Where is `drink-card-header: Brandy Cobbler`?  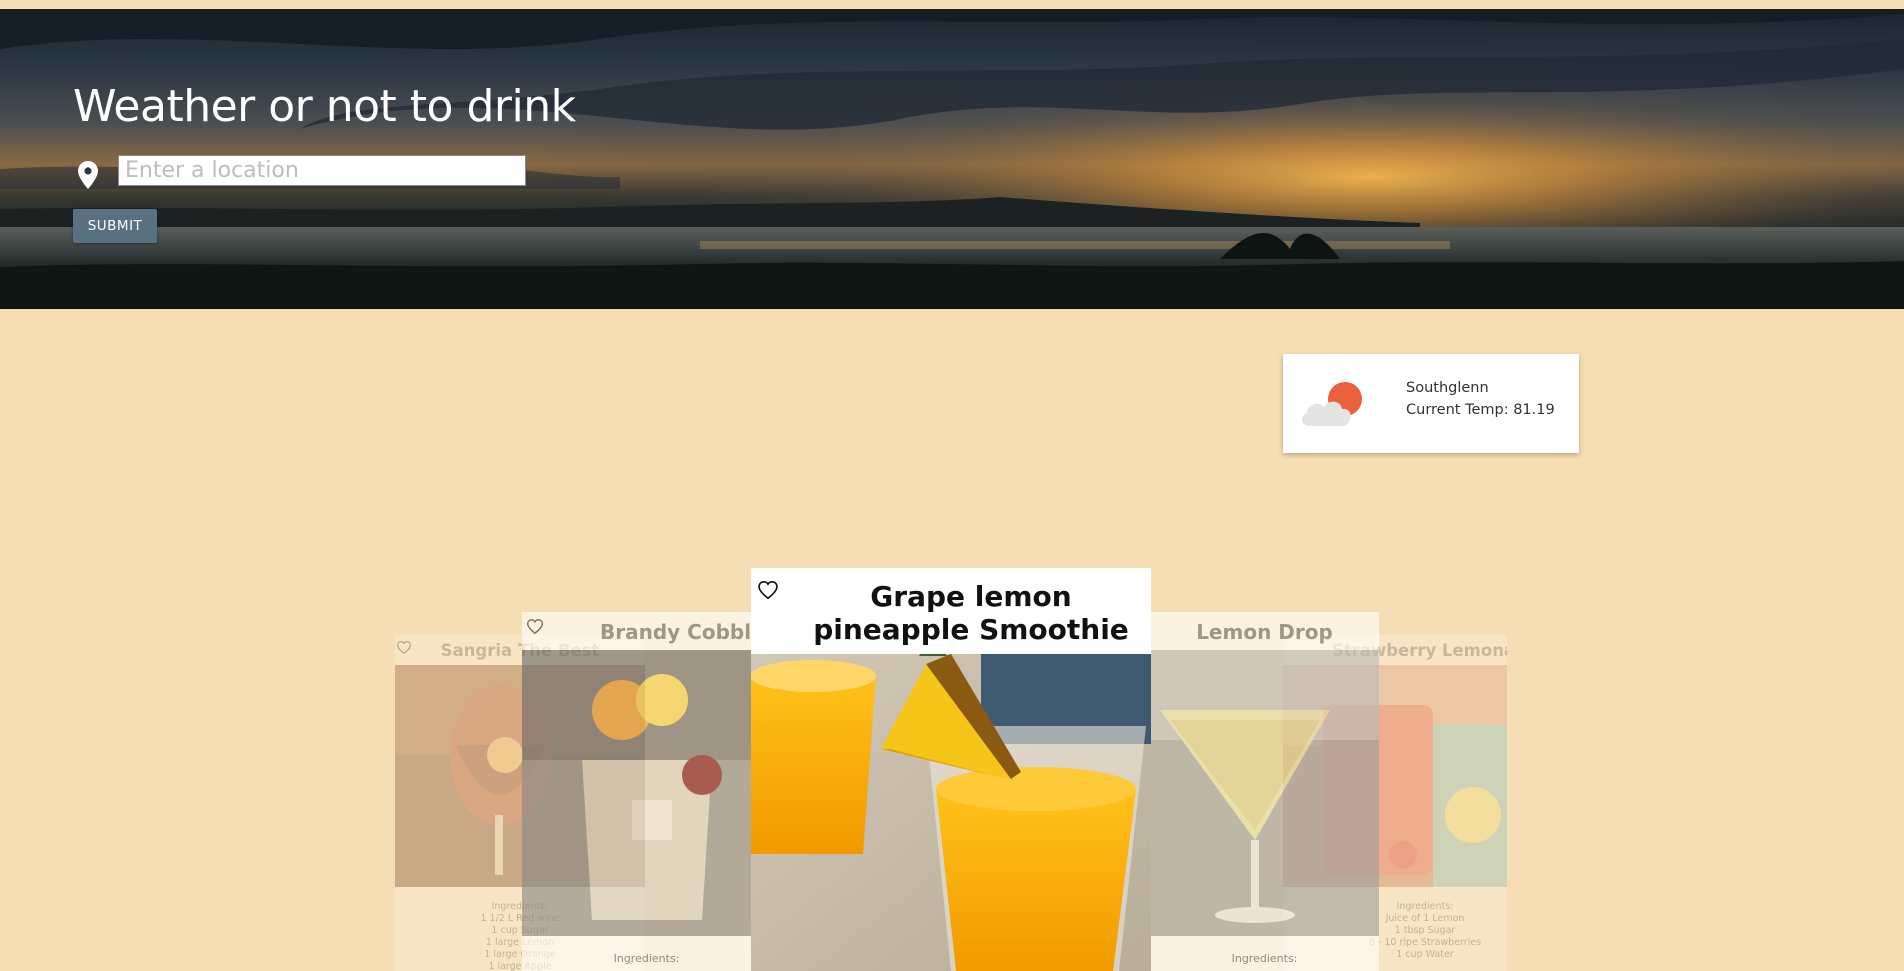 drink-card-header: Brandy Cobbler is located at coordinates (636, 631).